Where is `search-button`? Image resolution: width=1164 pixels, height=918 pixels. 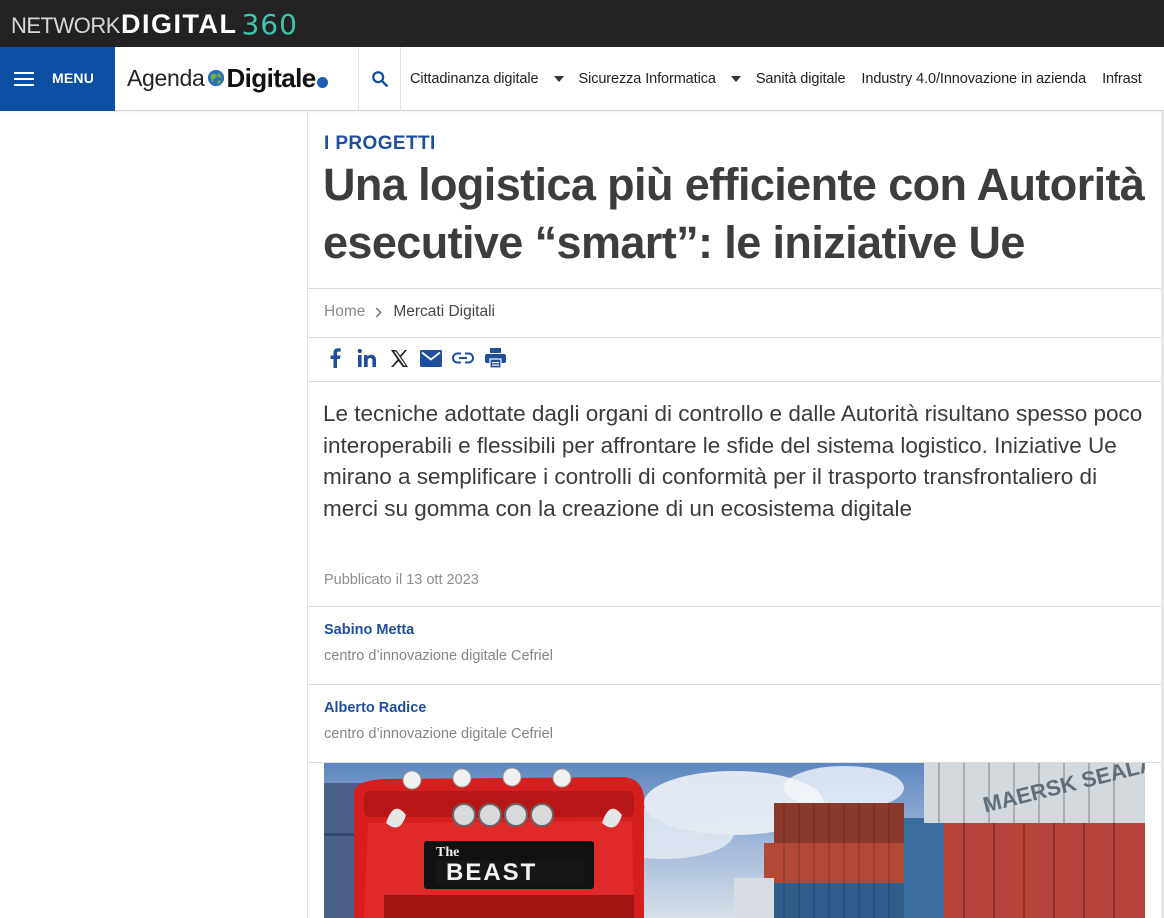
search-button is located at coordinates (380, 79).